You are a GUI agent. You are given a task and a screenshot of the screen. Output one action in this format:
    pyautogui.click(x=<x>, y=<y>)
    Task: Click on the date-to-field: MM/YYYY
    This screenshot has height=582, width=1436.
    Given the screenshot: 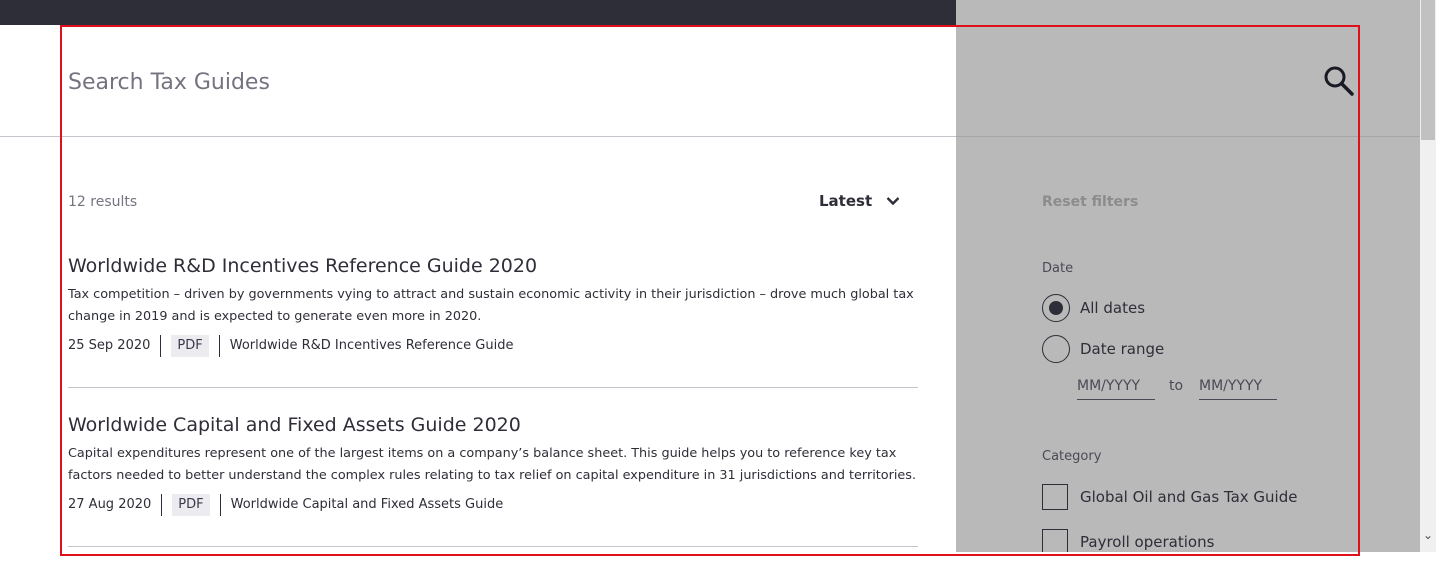 What is the action you would take?
    pyautogui.click(x=1238, y=389)
    